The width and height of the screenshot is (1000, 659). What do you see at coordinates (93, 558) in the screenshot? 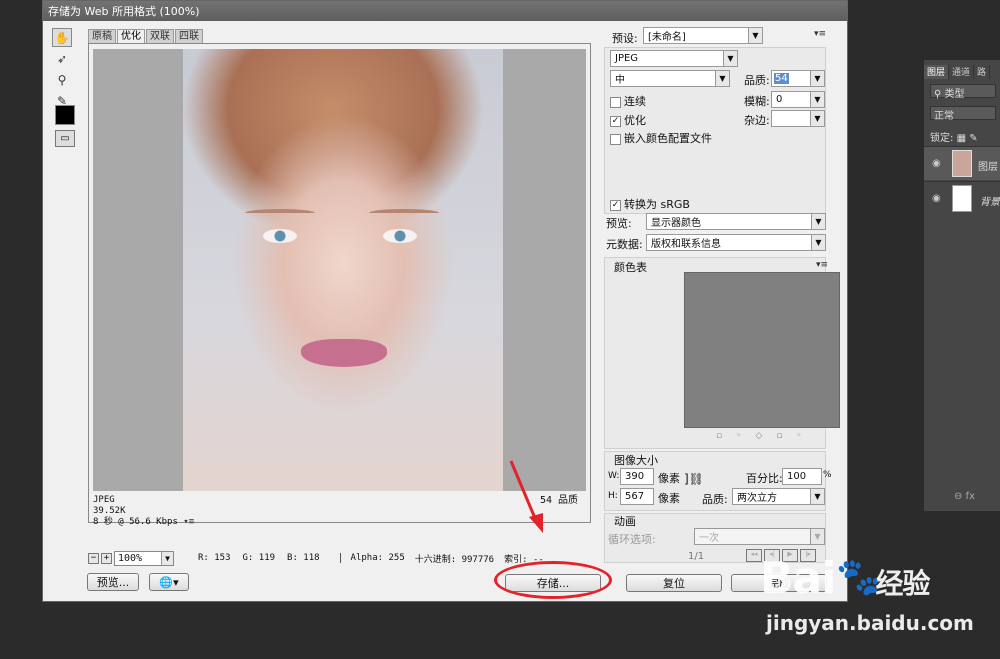
I see `zoom-out-button: −` at bounding box center [93, 558].